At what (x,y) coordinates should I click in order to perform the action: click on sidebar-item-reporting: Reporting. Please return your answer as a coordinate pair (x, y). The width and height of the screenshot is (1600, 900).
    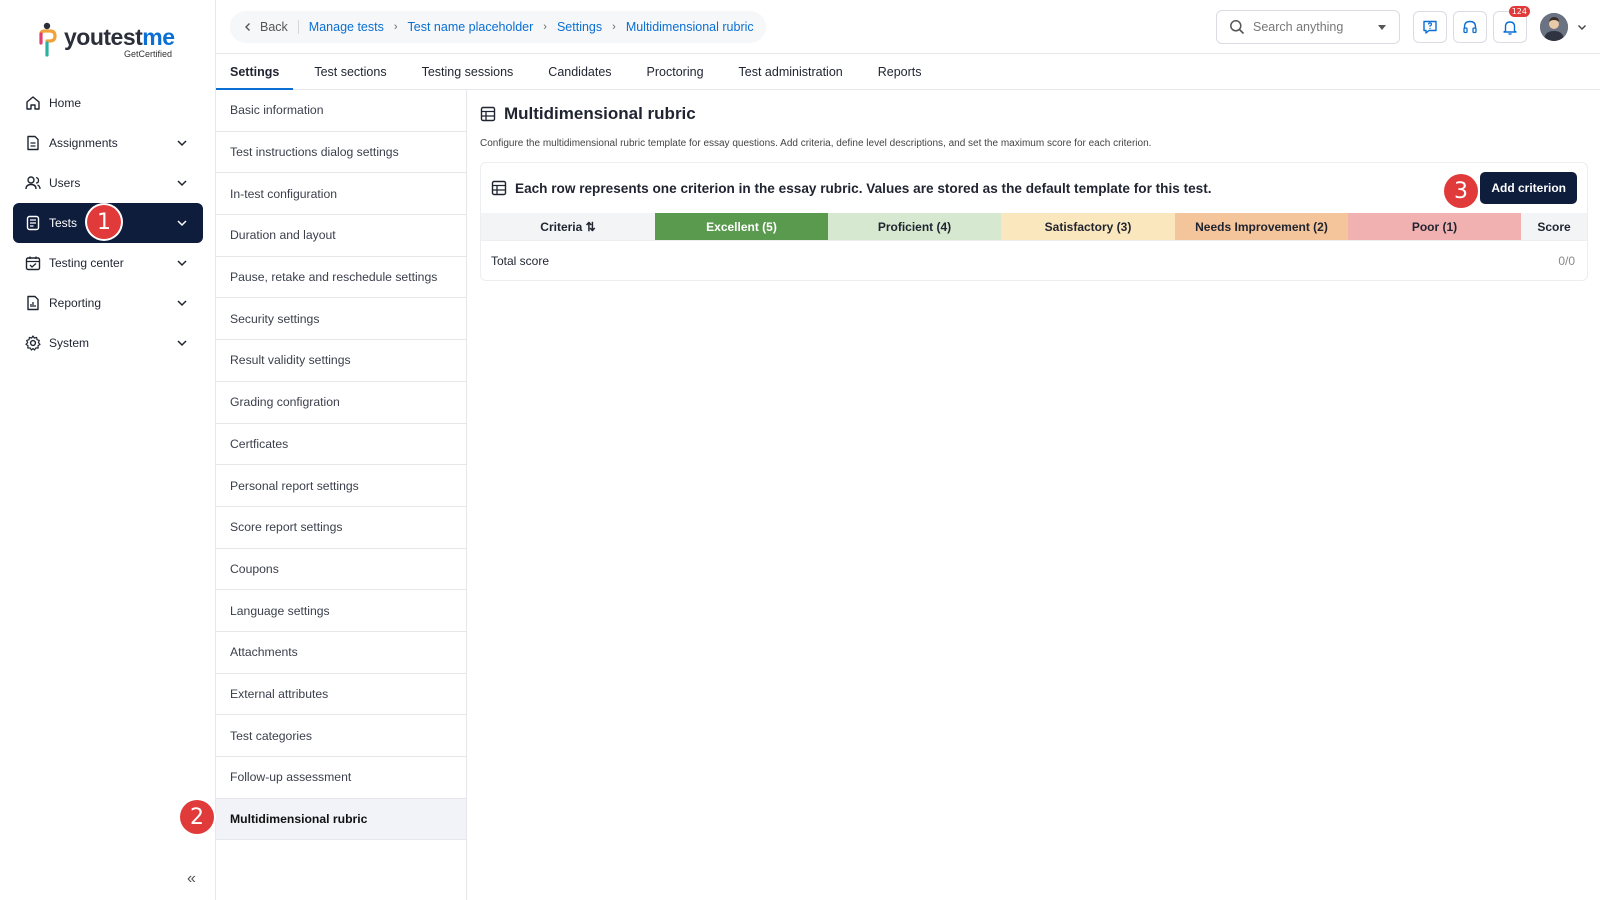
    Looking at the image, I should click on (108, 303).